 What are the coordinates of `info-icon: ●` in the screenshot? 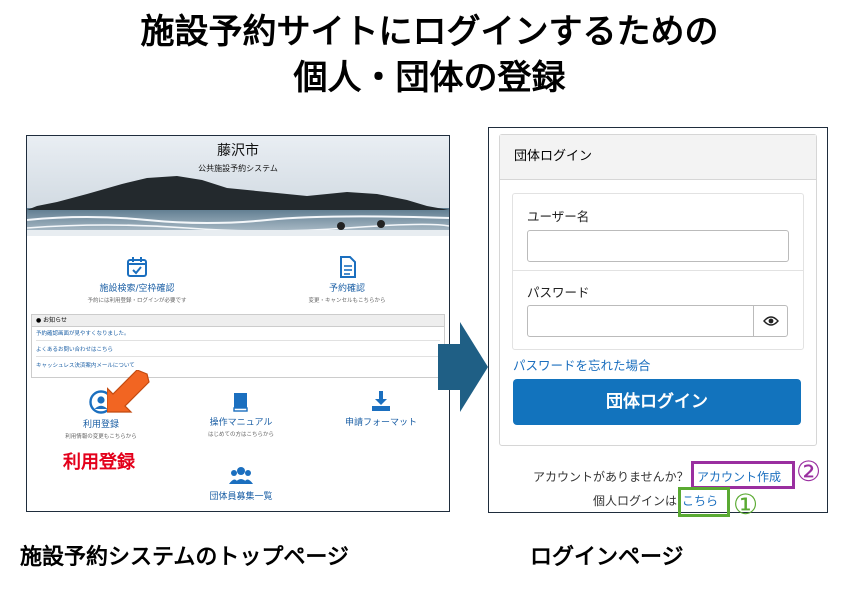 It's located at (39, 320).